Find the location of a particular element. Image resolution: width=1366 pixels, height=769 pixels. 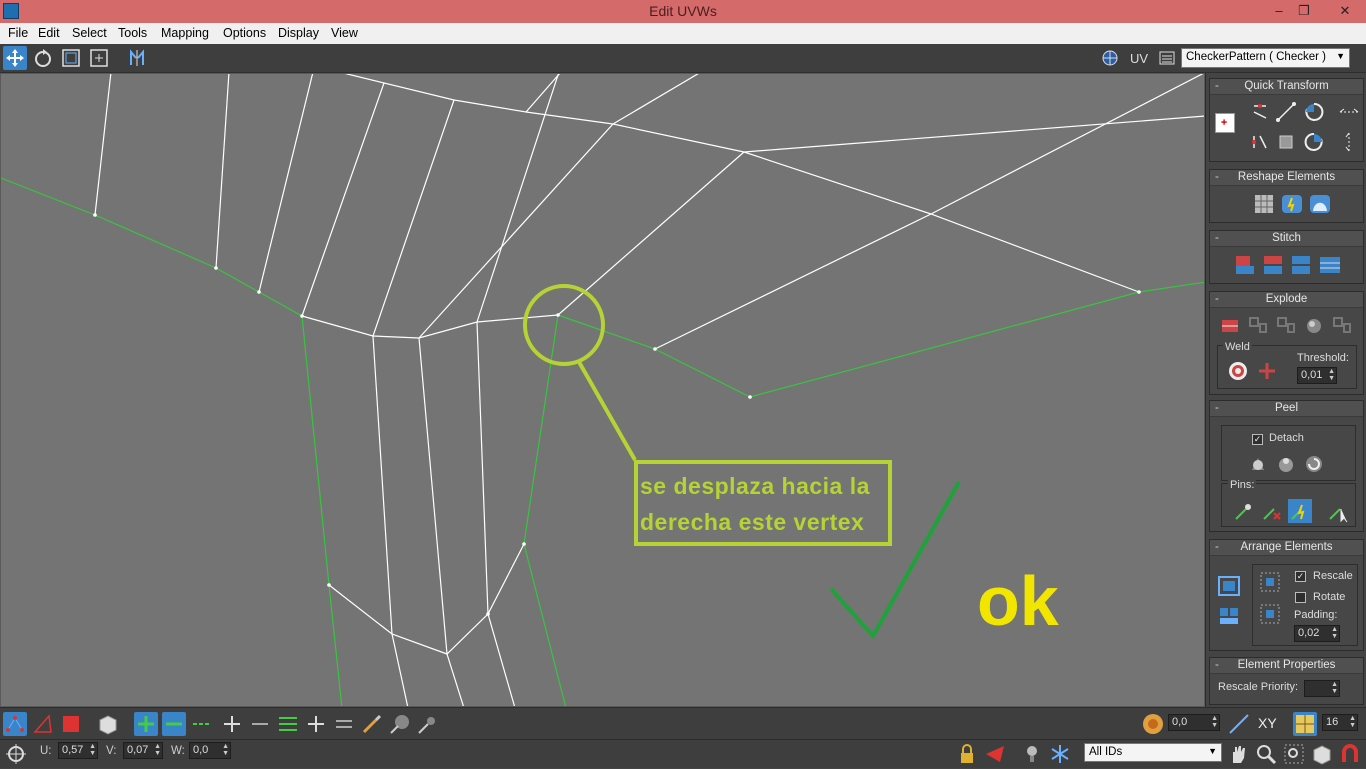

rollout-header-arrange-elements: - Arrange Elements is located at coordinates (1286, 548).